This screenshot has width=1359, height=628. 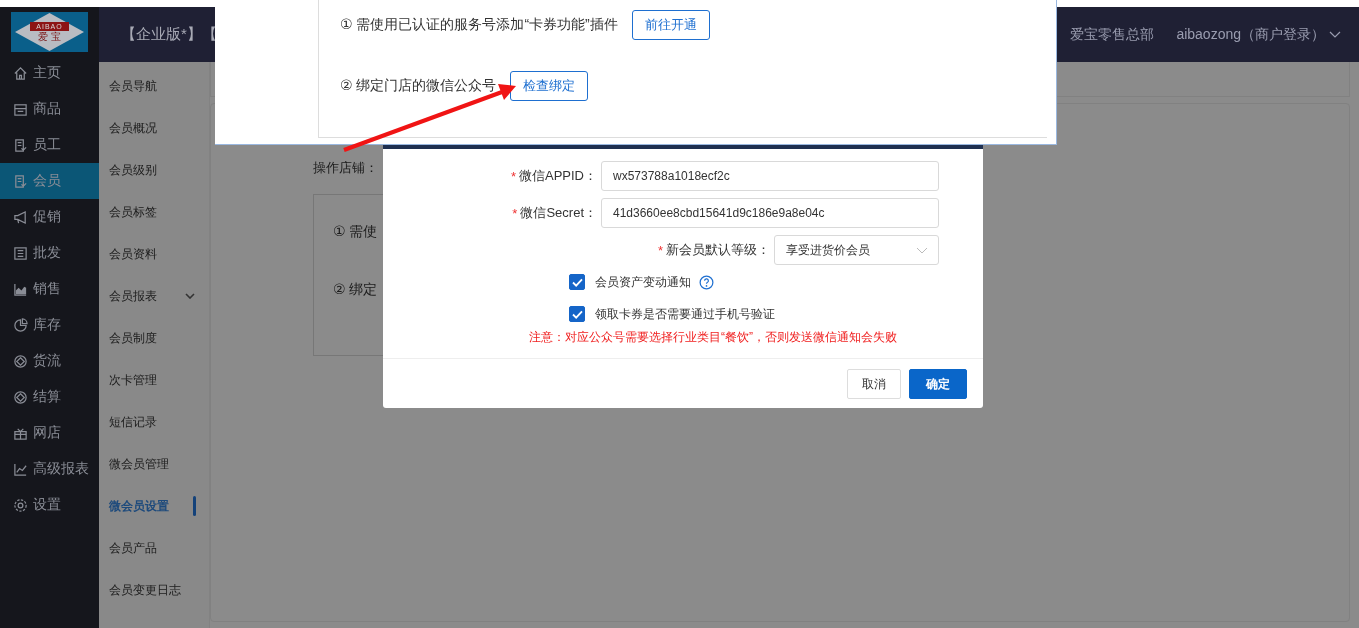 What do you see at coordinates (154, 548) in the screenshot?
I see `submenu-item: 会员产品` at bounding box center [154, 548].